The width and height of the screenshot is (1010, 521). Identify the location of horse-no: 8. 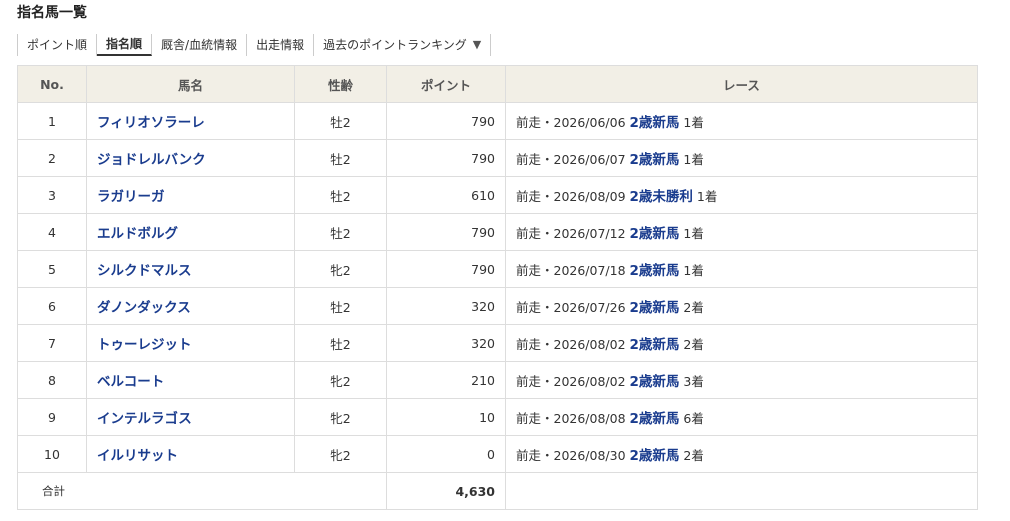
(52, 380).